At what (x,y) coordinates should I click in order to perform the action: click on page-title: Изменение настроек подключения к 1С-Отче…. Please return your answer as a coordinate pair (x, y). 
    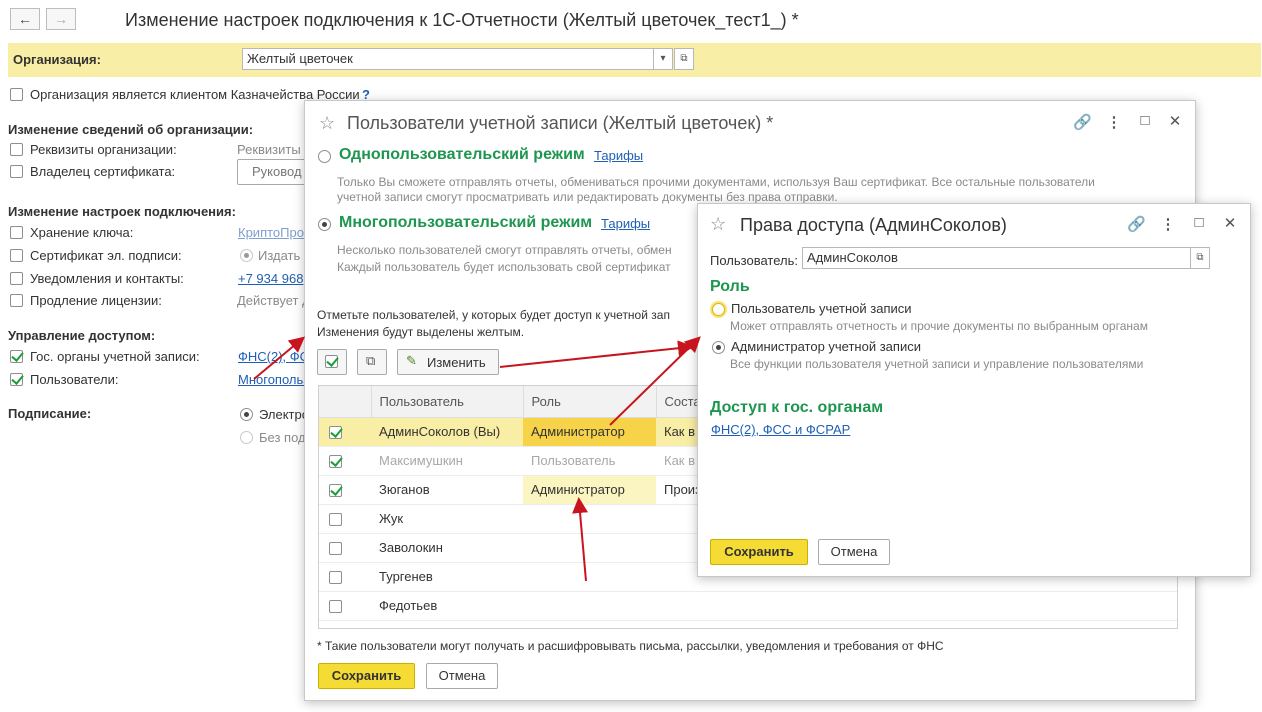
    Looking at the image, I should click on (462, 20).